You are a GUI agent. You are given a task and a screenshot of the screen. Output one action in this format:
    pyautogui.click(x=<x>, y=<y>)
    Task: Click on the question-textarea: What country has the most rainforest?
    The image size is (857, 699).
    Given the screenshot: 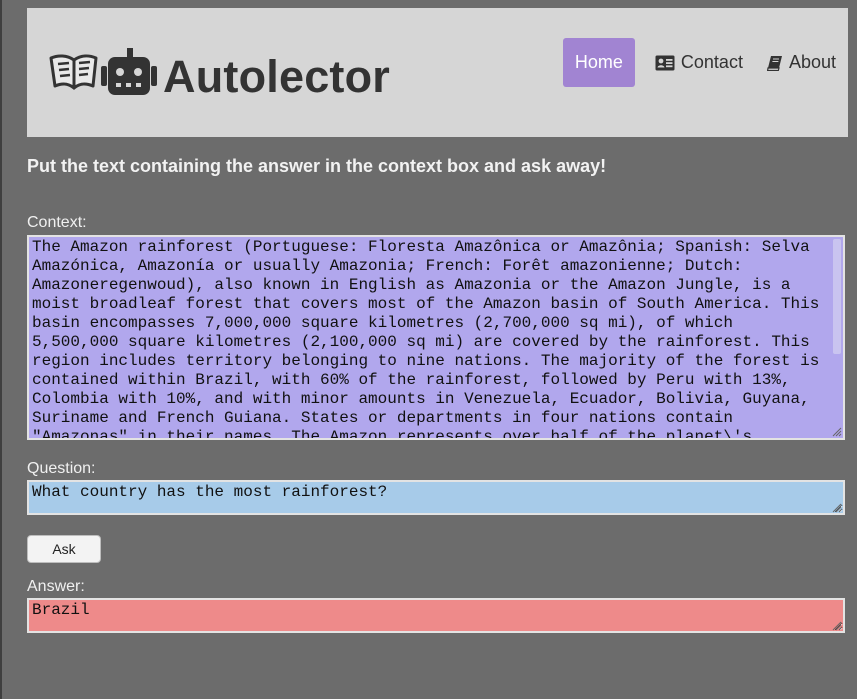 What is the action you would take?
    pyautogui.click(x=436, y=497)
    